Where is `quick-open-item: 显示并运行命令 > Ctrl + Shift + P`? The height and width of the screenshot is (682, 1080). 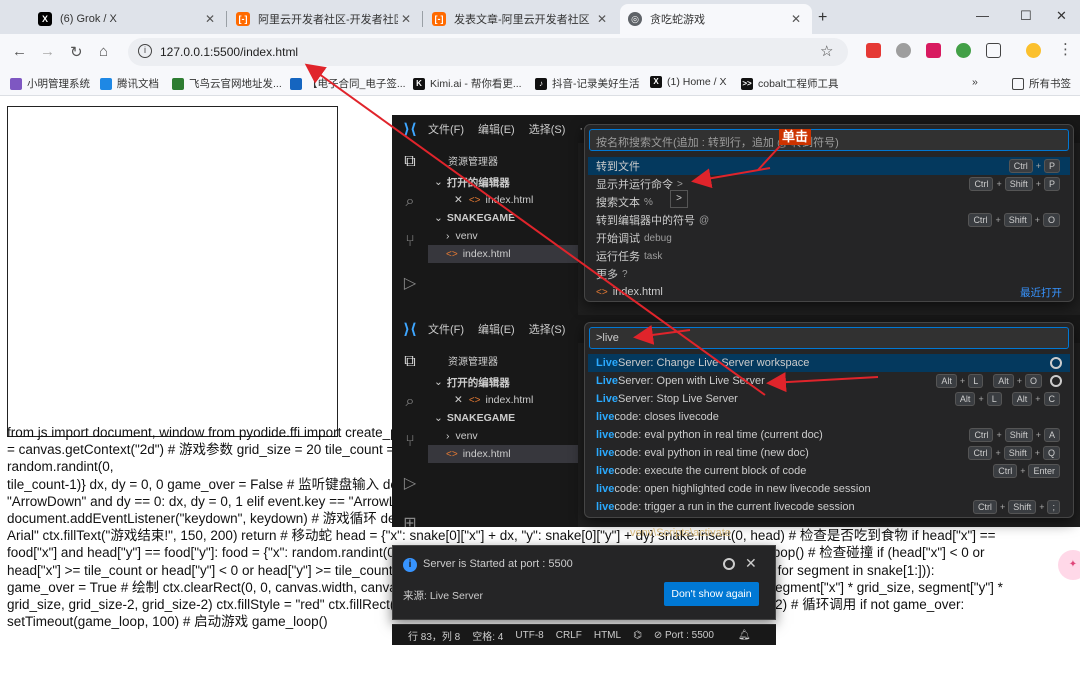 quick-open-item: 显示并运行命令 > Ctrl + Shift + P is located at coordinates (829, 184).